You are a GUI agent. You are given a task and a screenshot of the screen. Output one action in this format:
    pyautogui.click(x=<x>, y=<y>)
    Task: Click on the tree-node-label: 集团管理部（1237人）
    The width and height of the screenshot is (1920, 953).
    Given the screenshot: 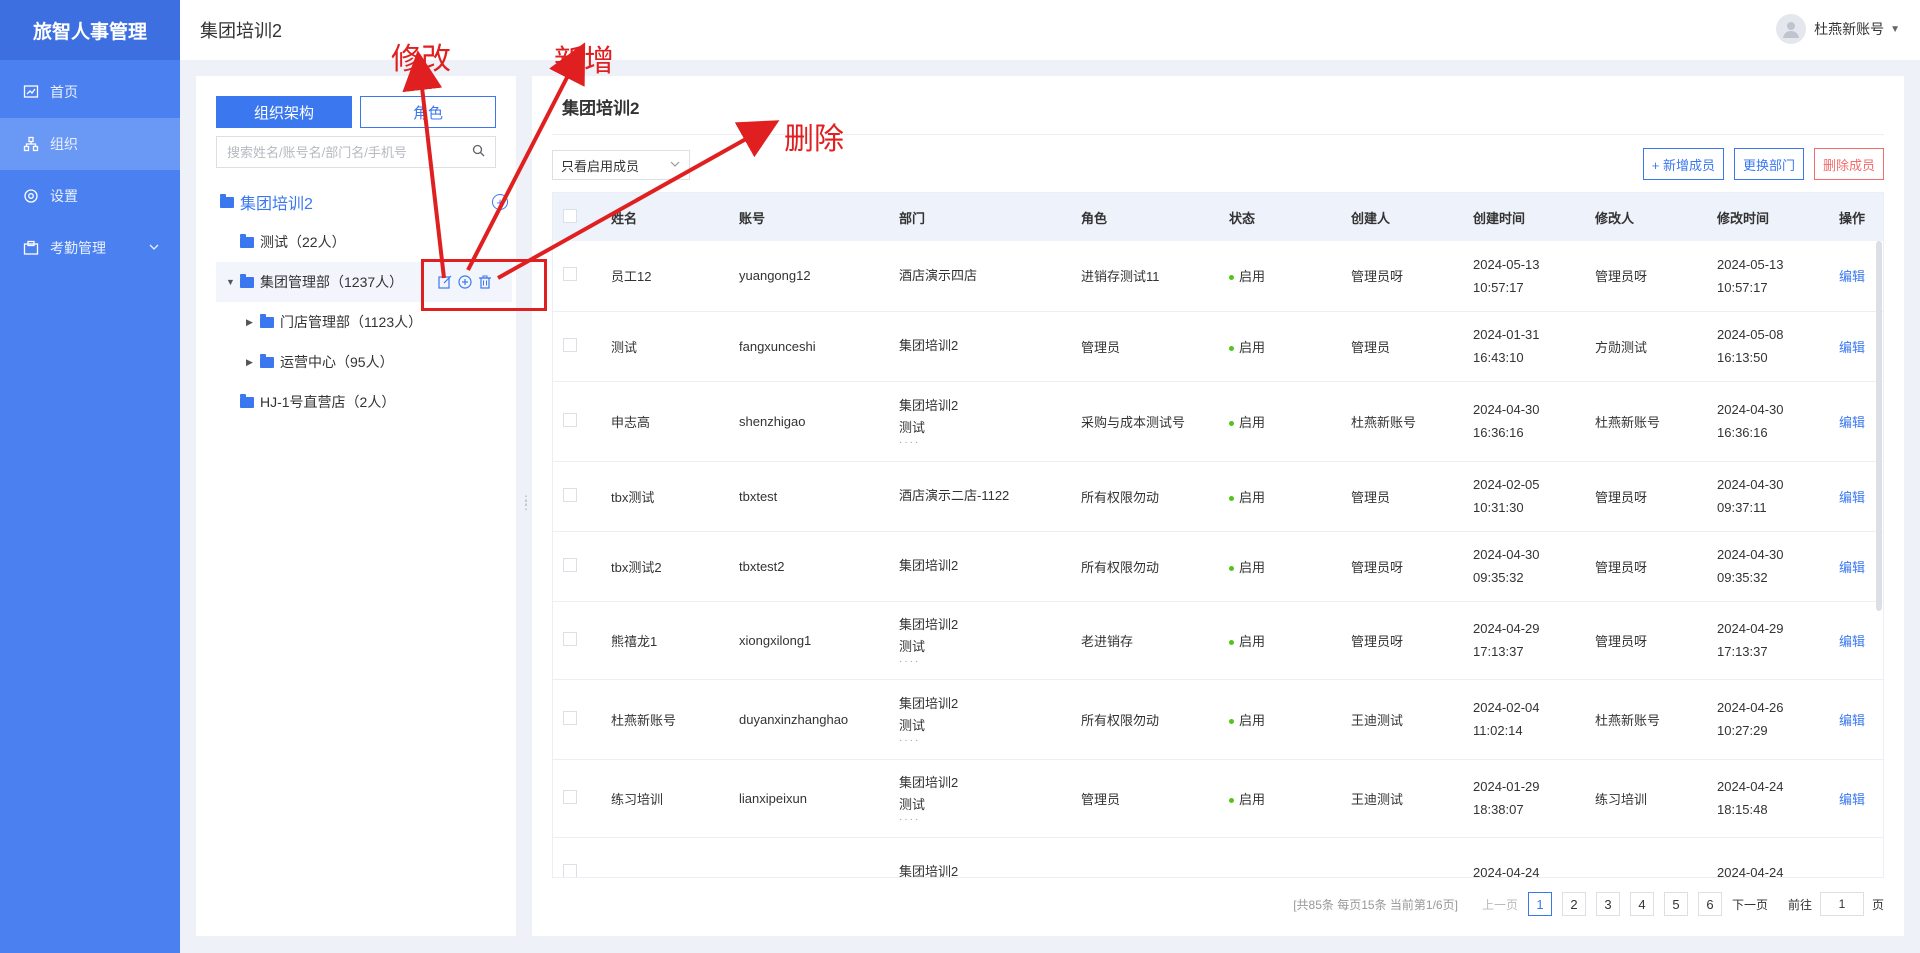 What is the action you would take?
    pyautogui.click(x=332, y=282)
    